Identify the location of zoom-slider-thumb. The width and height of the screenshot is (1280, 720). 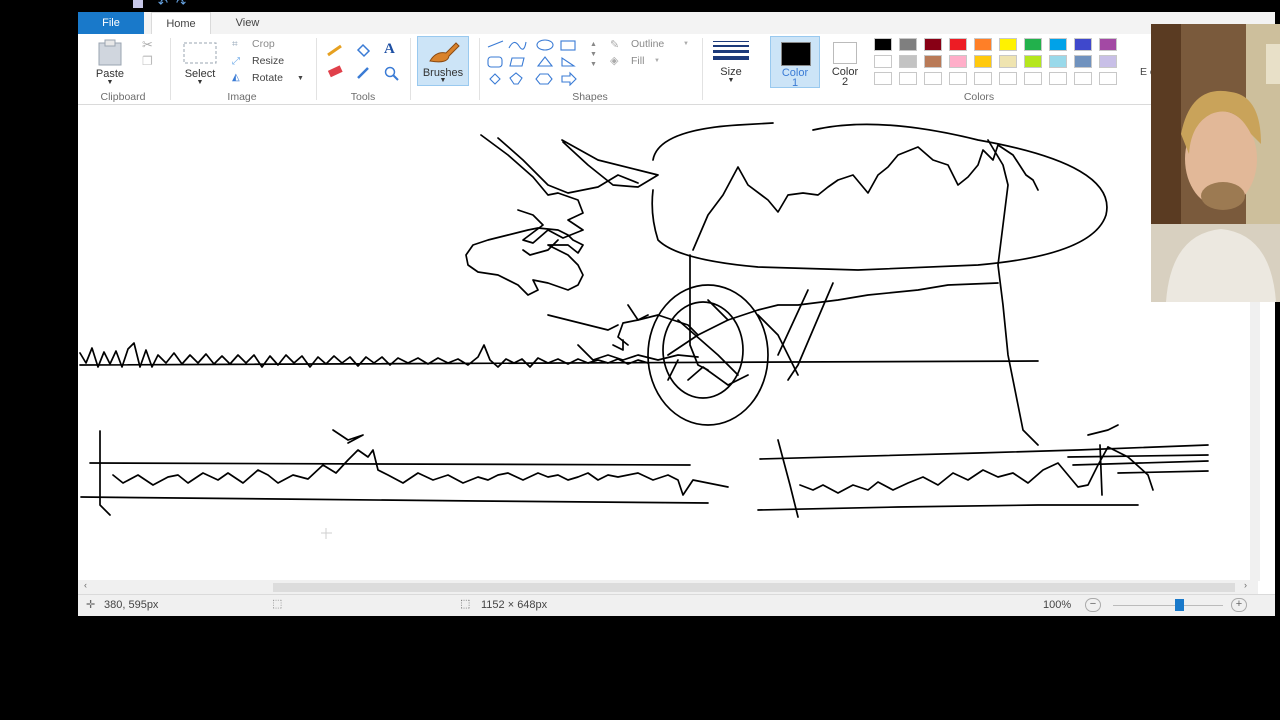
(1179, 605).